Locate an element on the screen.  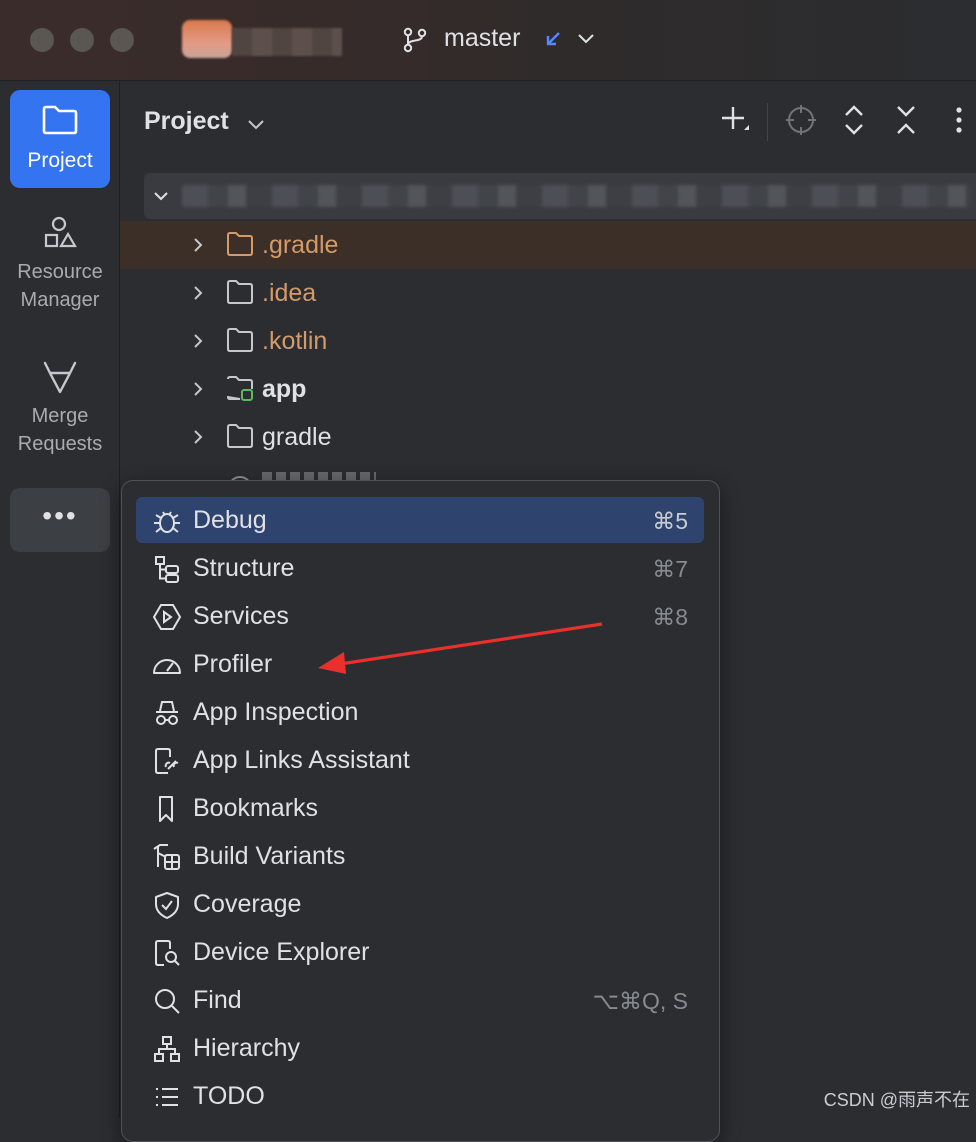
menu-item-shortcut: ⌘5 is located at coordinates (670, 521).